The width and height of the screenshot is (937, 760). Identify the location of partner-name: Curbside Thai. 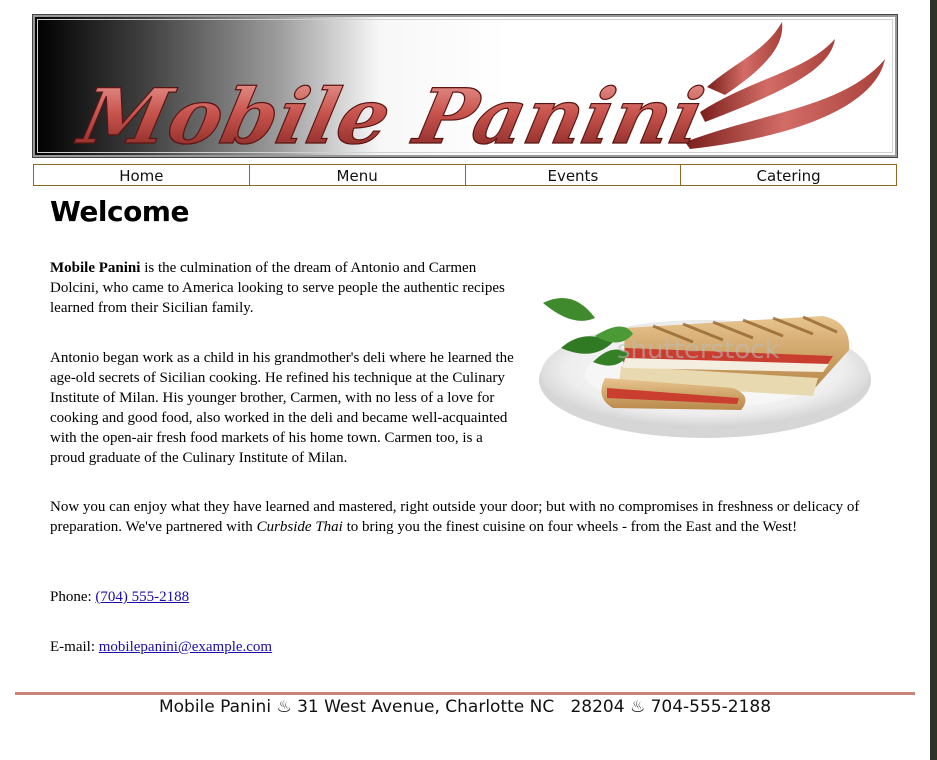
(299, 527).